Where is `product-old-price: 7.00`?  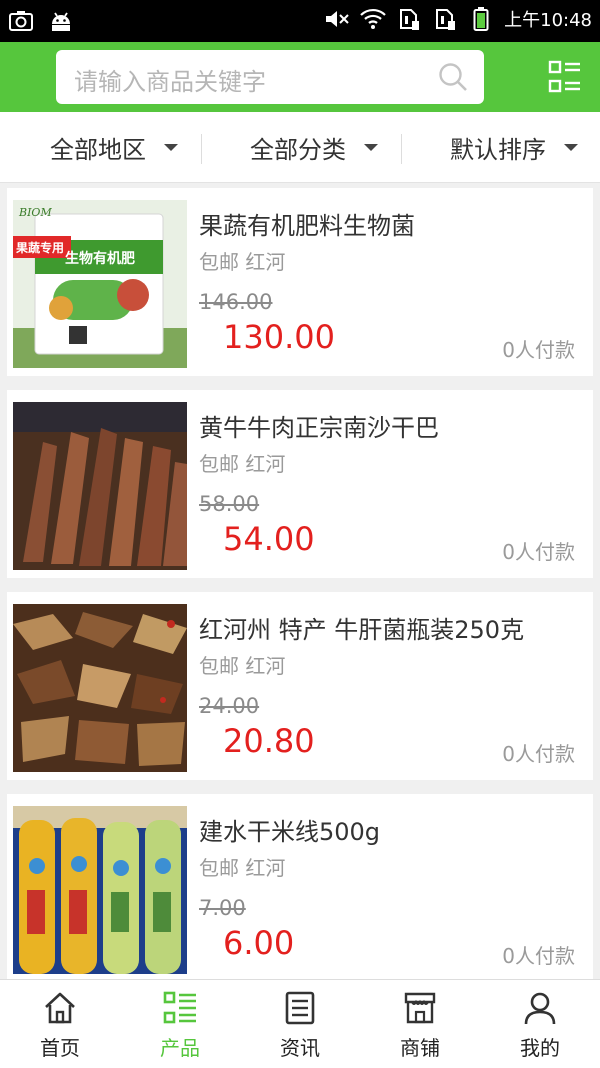 product-old-price: 7.00 is located at coordinates (222, 908).